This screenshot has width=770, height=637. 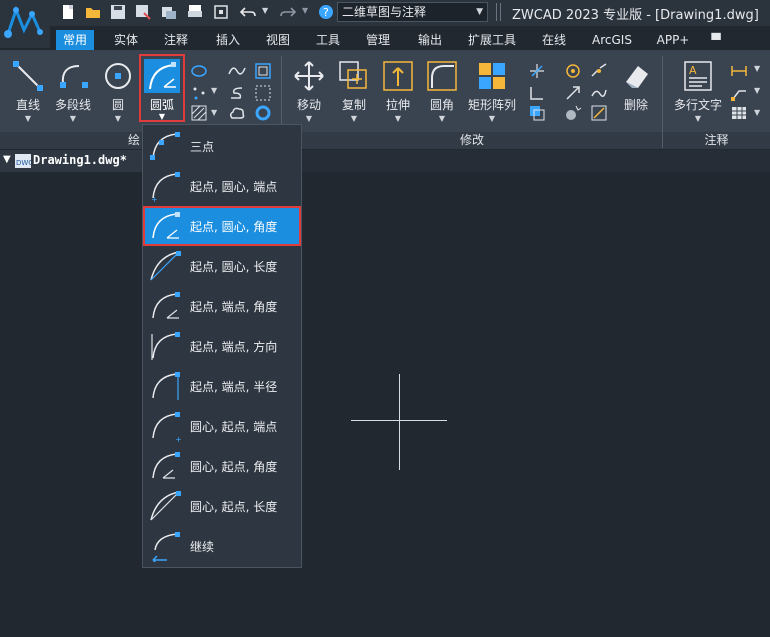 I want to click on line-button: 直线 ▼, so click(x=28, y=90).